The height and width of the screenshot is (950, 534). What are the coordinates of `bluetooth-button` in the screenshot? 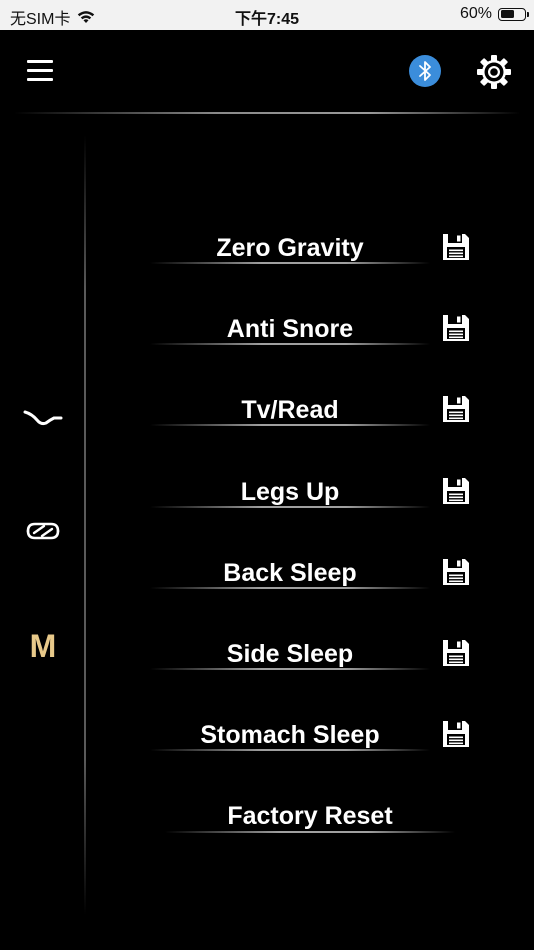 It's located at (425, 71).